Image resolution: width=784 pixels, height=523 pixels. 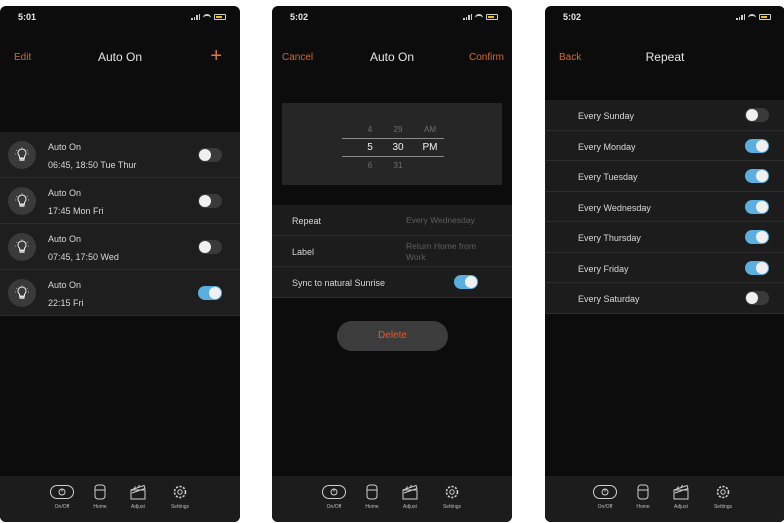 What do you see at coordinates (83, 257) in the screenshot?
I see `schedule-time: 07:45, 17:50 Wed` at bounding box center [83, 257].